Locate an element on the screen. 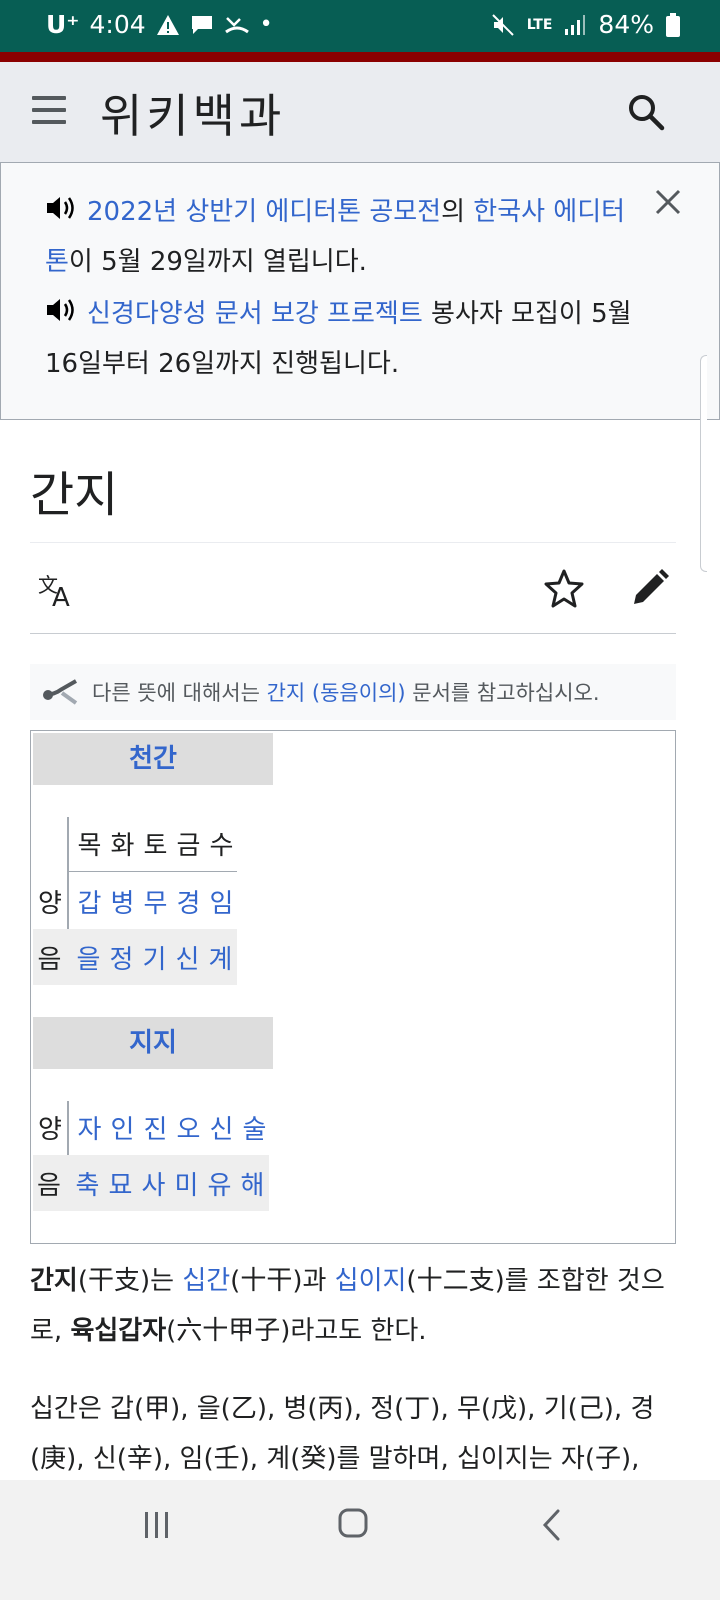 The height and width of the screenshot is (1600, 720). jiji-heading: 지지 is located at coordinates (153, 1043).